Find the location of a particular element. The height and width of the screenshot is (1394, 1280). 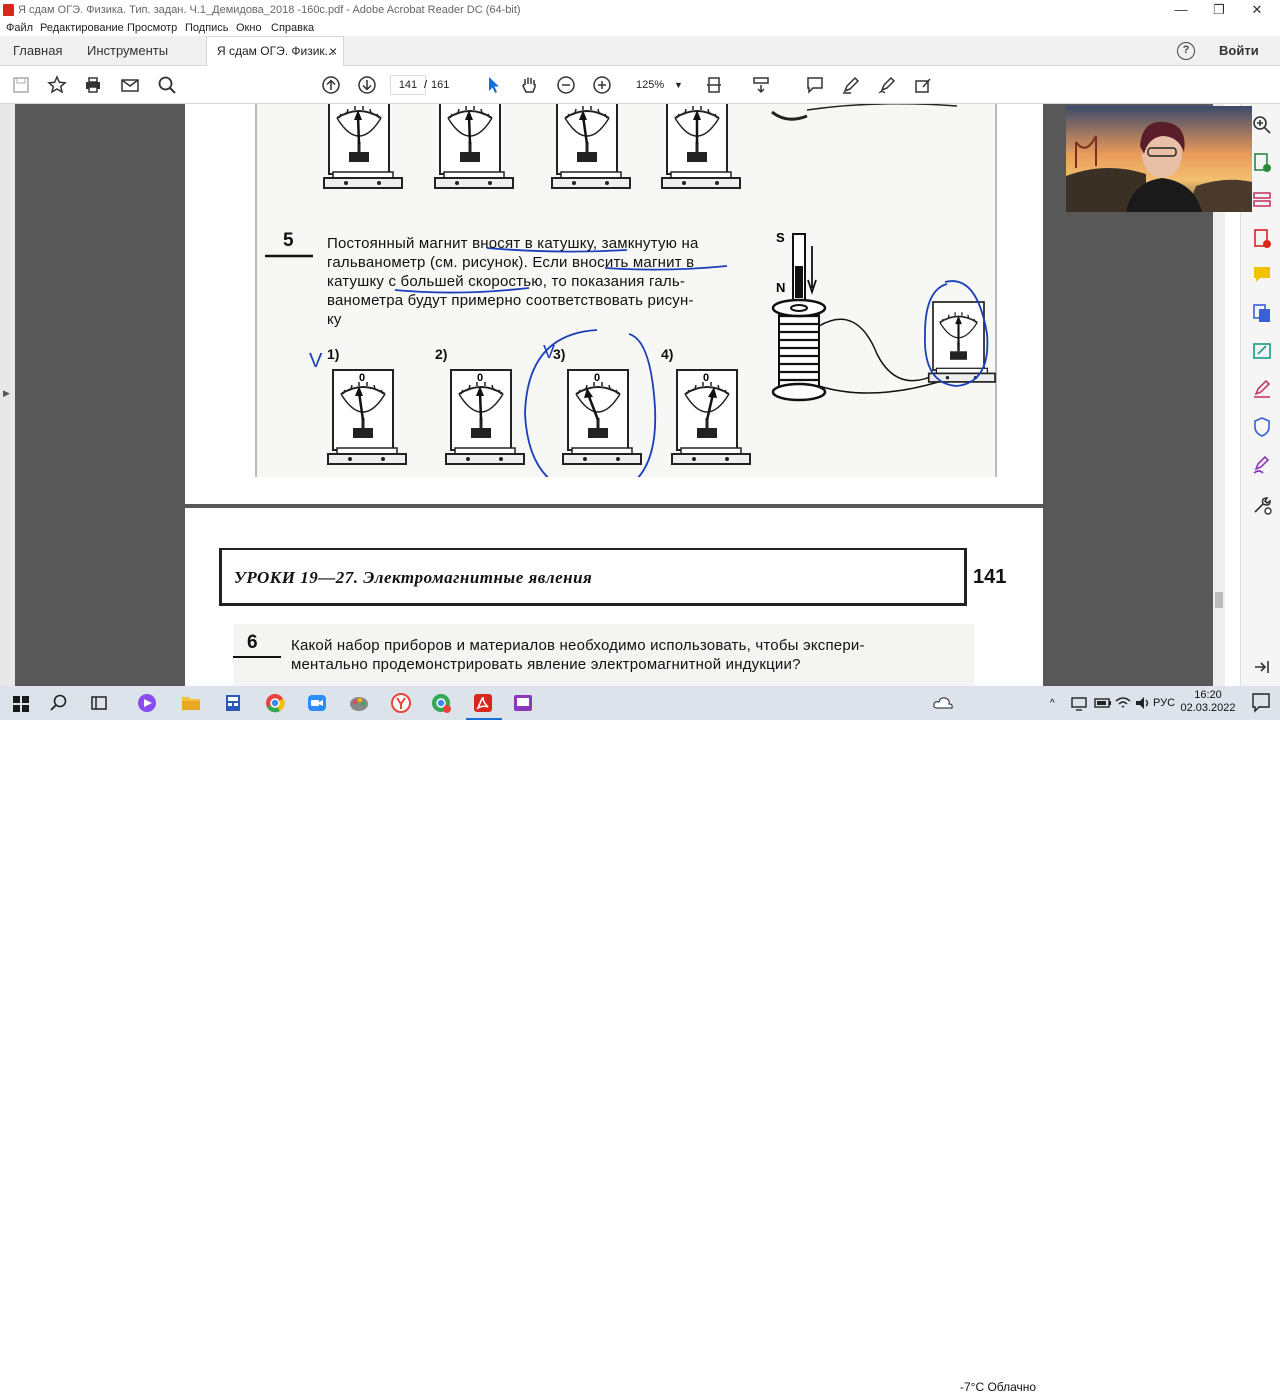

tab-close-button: × is located at coordinates (333, 51).